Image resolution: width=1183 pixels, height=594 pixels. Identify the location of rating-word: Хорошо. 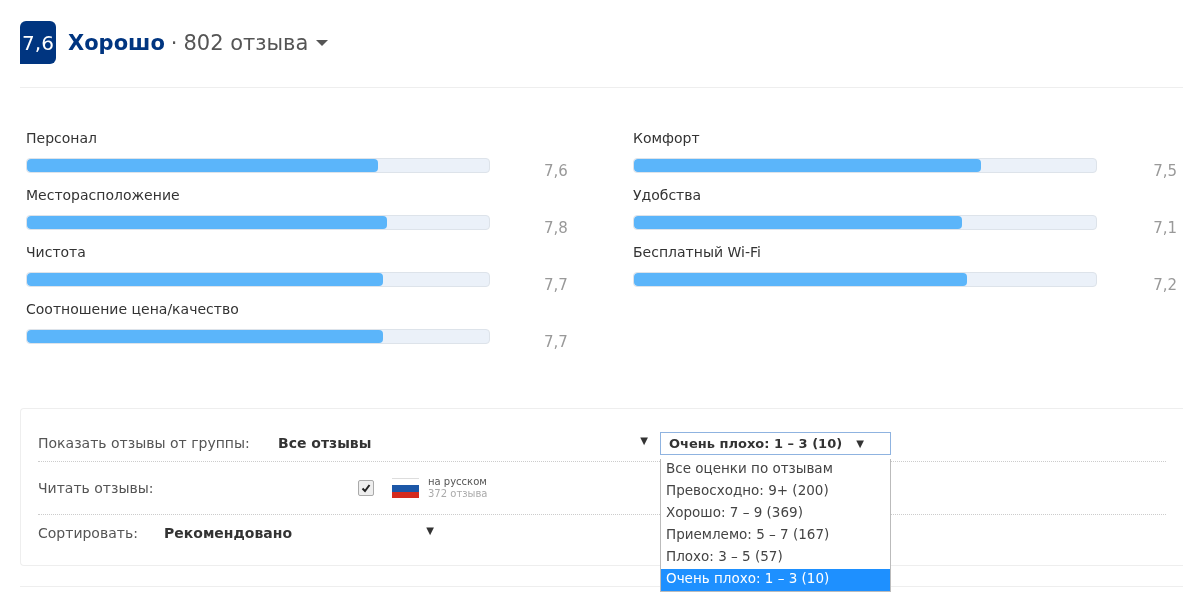
(116, 42).